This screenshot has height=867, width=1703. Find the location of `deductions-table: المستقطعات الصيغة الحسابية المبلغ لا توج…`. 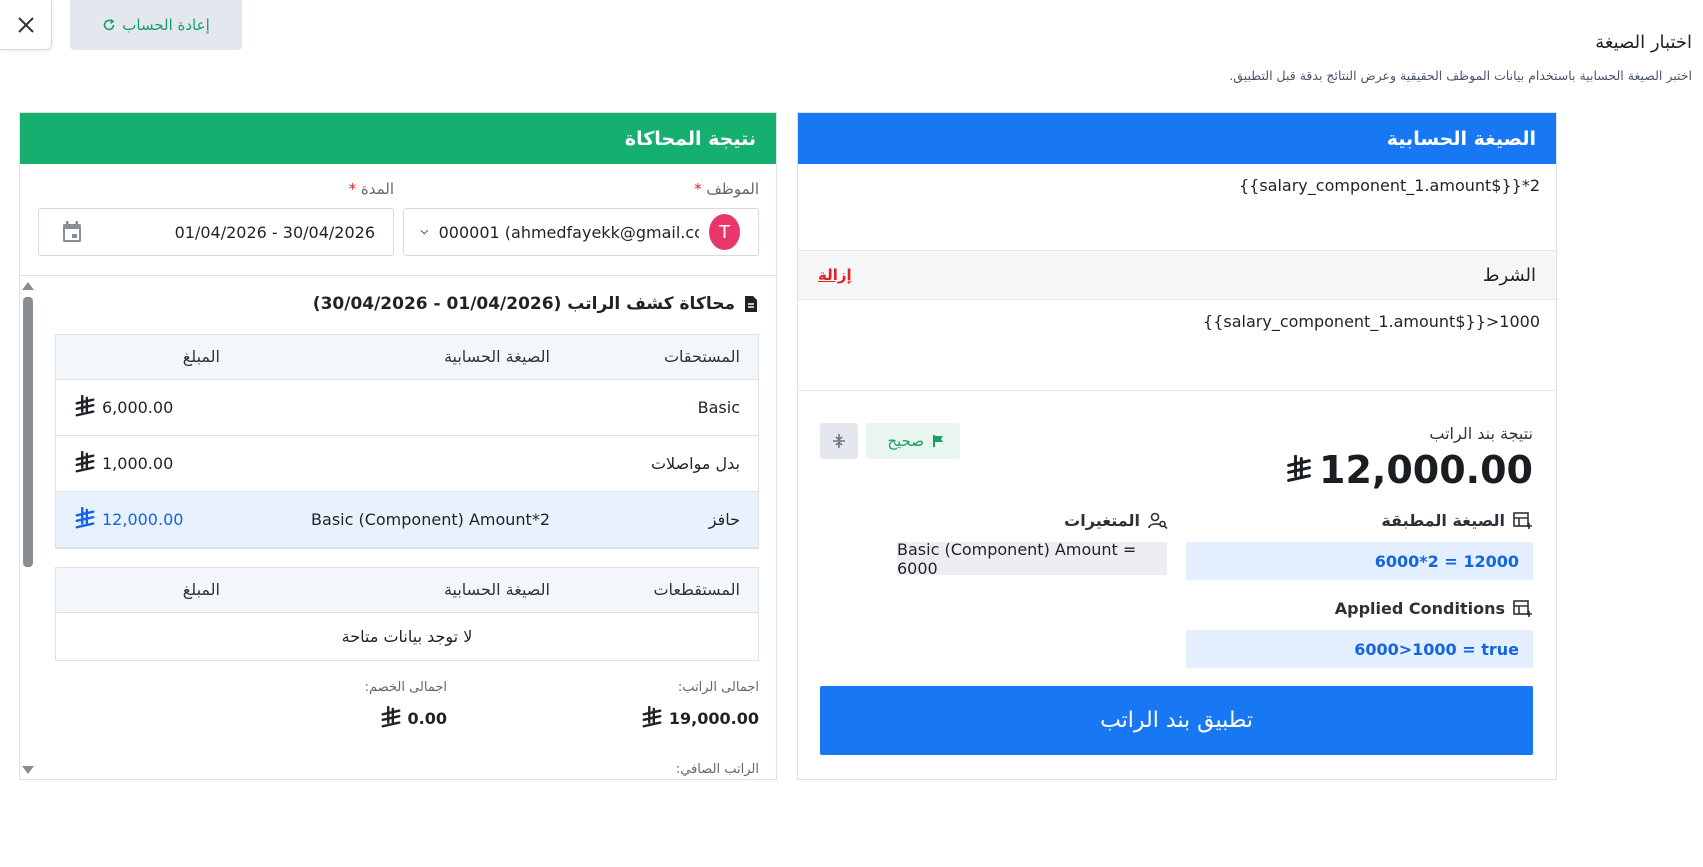

deductions-table: المستقطعات الصيغة الحسابية المبلغ لا توج… is located at coordinates (407, 614).